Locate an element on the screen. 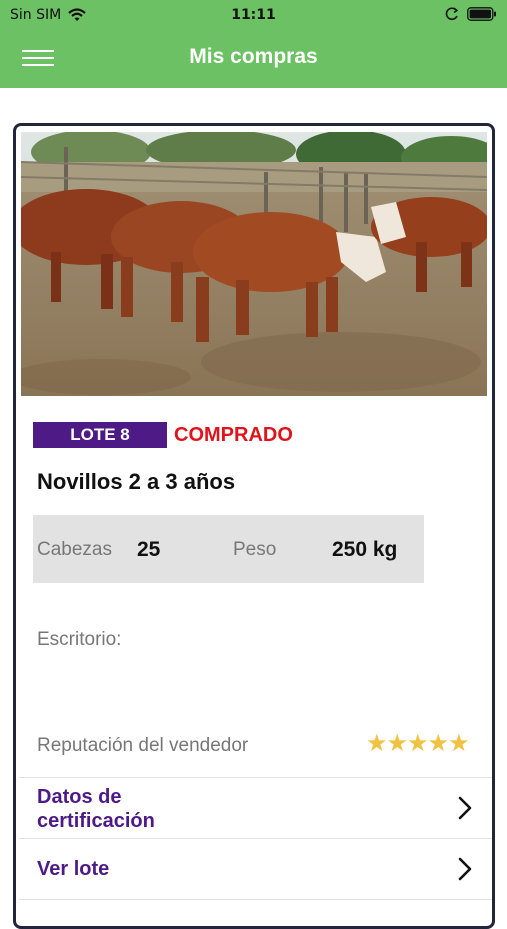  rating-stars: ★★★★★ is located at coordinates (418, 743).